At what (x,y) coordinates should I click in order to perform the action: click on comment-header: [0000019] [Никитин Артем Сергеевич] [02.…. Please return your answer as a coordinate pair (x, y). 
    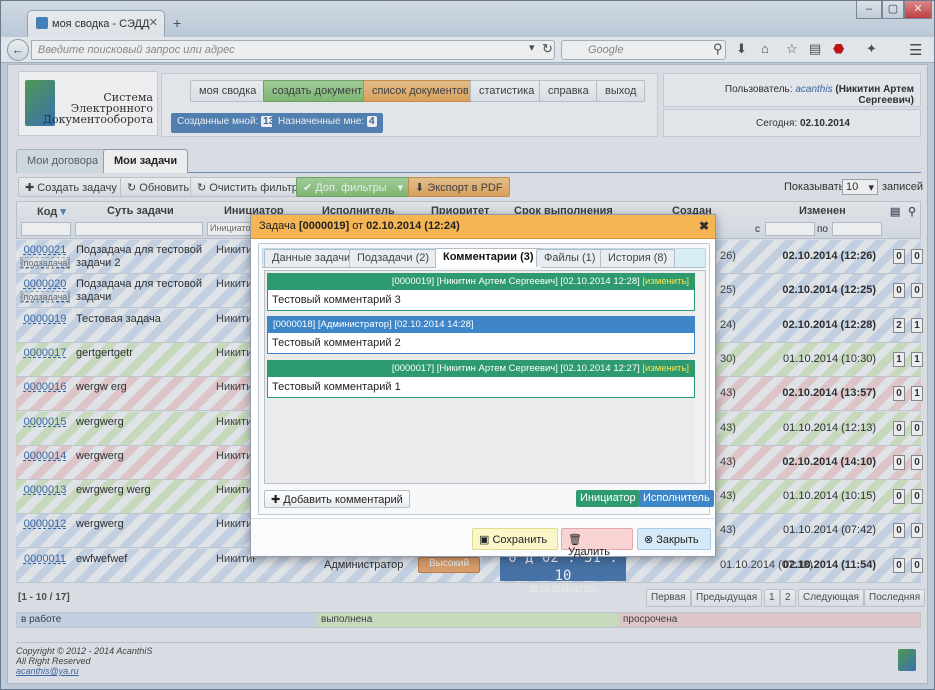
    Looking at the image, I should click on (481, 282).